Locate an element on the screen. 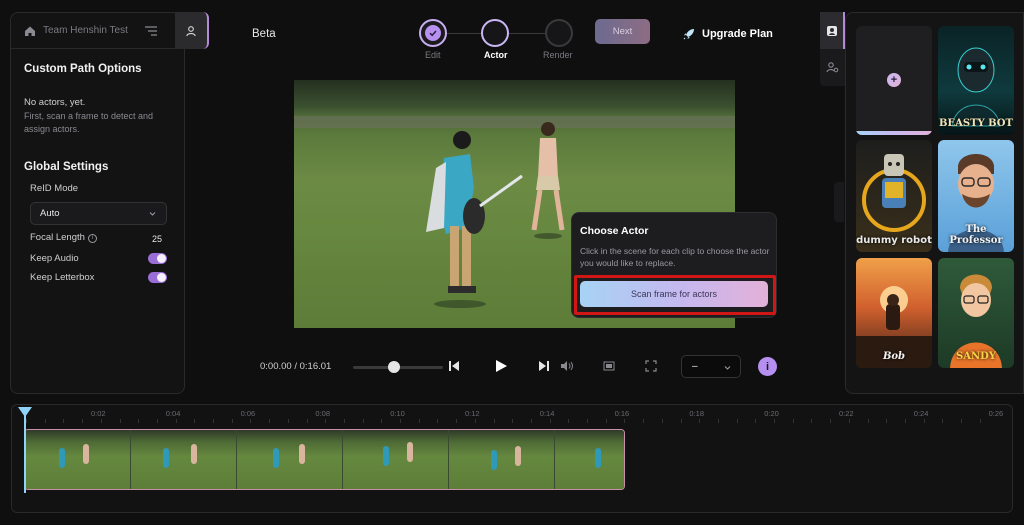 The height and width of the screenshot is (525, 1024). speed-select: – is located at coordinates (711, 366).